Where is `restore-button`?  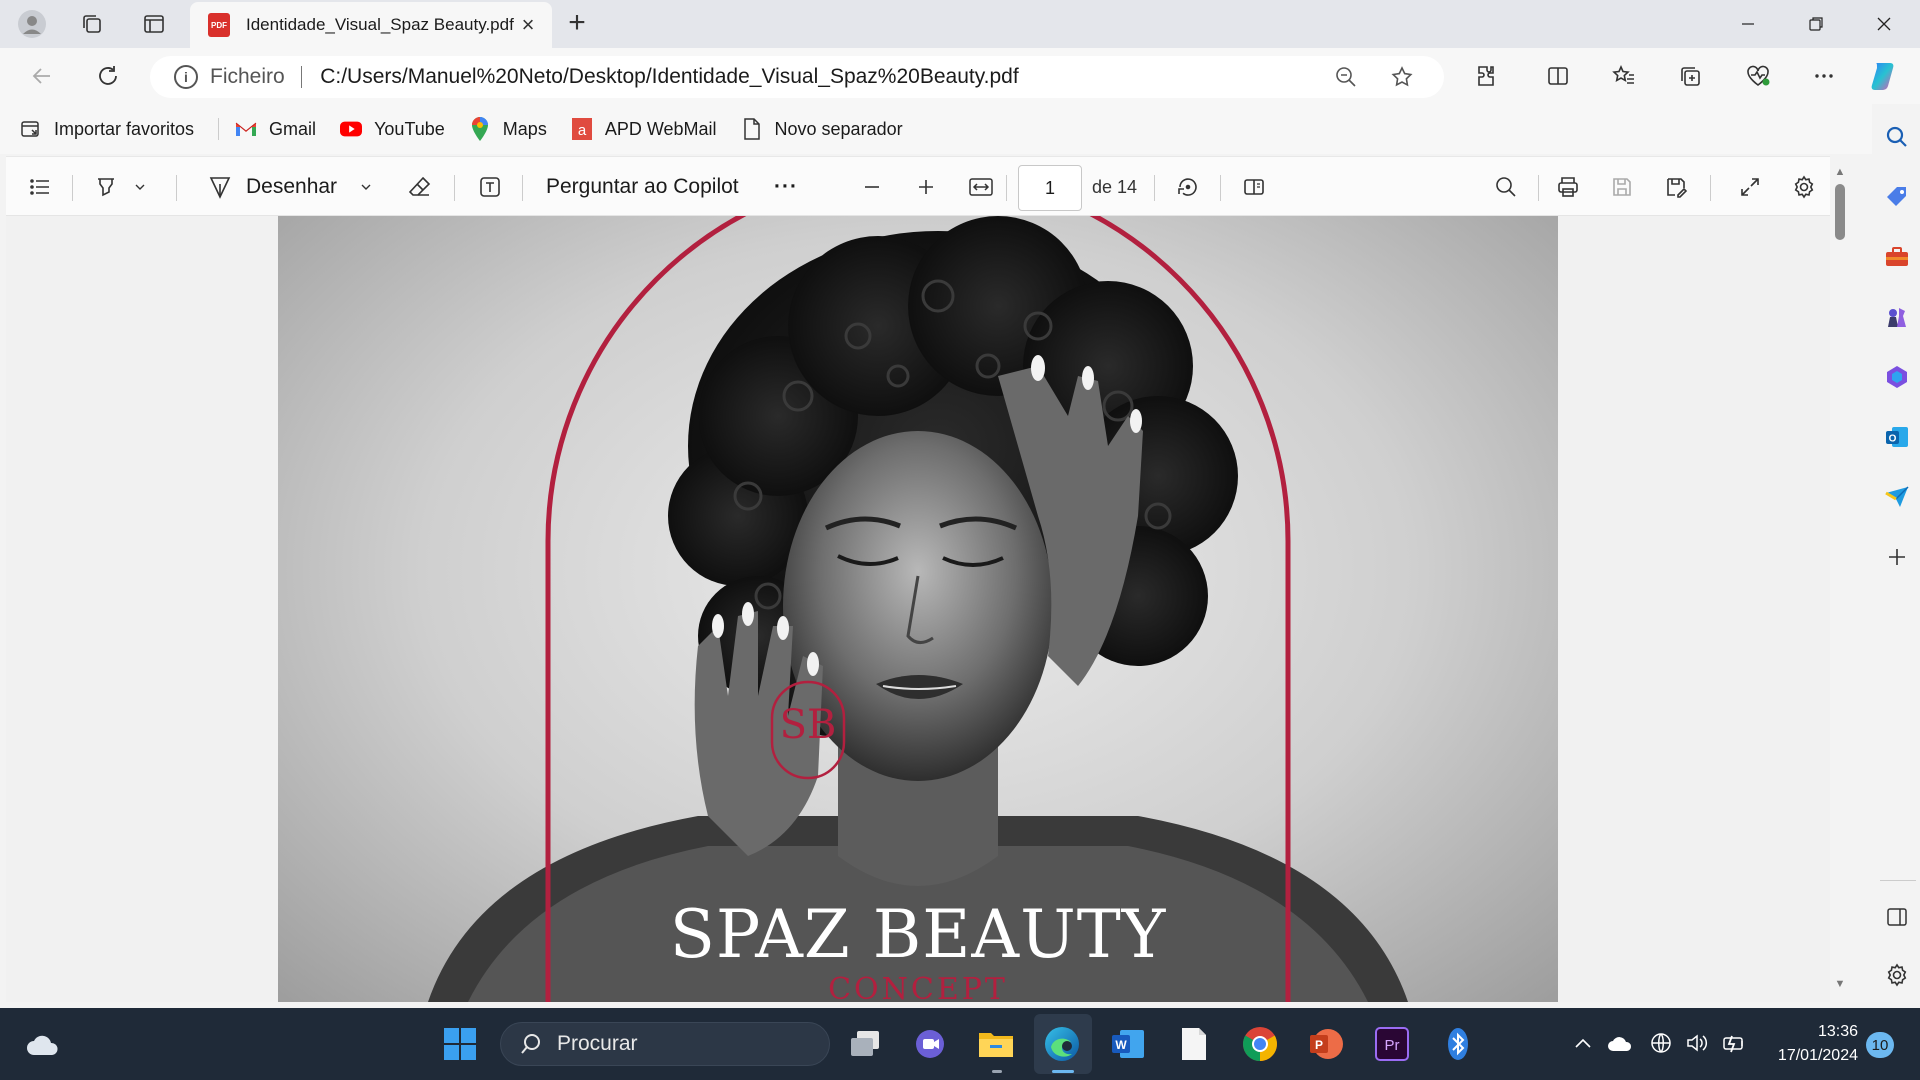
restore-button is located at coordinates (1816, 24).